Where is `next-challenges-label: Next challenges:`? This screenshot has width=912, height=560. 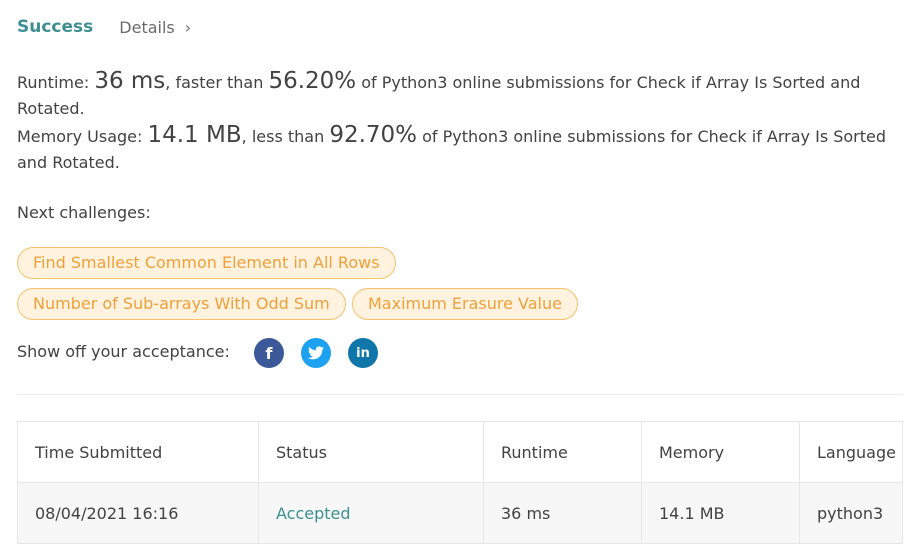 next-challenges-label: Next challenges: is located at coordinates (84, 212).